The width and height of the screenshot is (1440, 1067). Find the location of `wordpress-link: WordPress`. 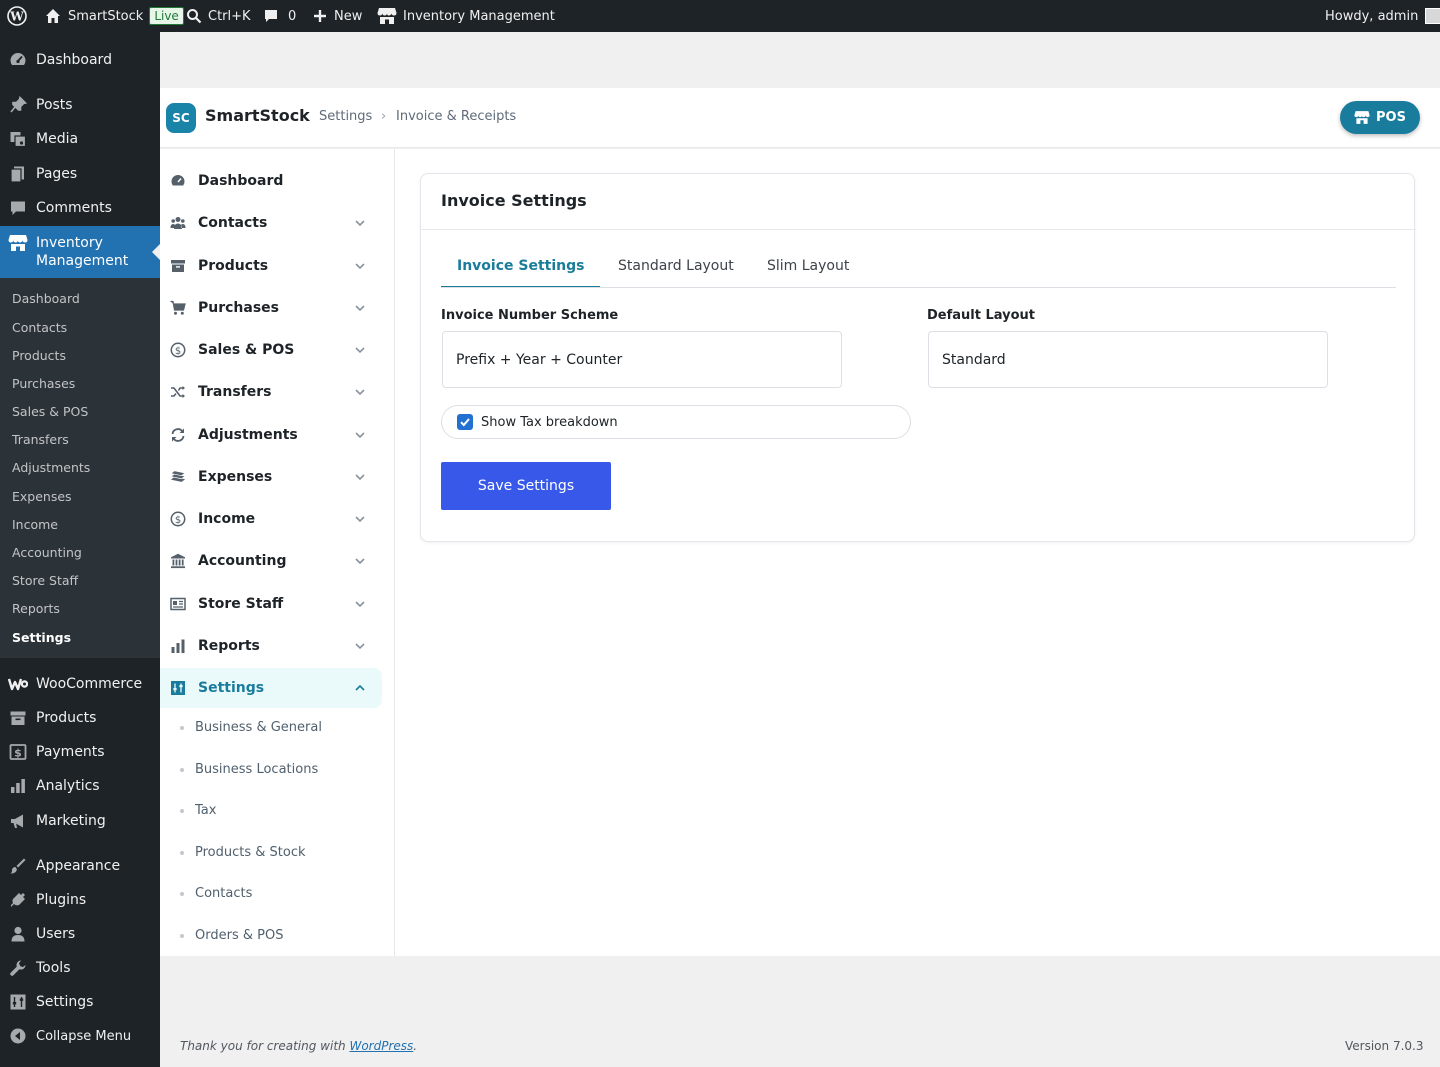

wordpress-link: WordPress is located at coordinates (381, 1046).